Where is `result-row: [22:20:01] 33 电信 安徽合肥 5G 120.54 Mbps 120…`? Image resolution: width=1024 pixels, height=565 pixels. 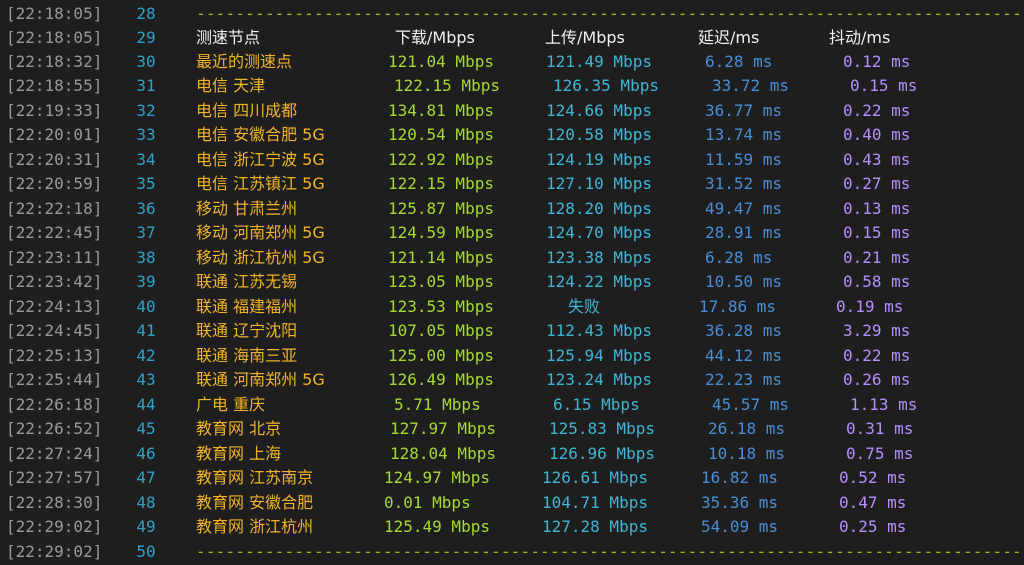
result-row: [22:20:01] 33 电信 安徽合肥 5G 120.54 Mbps 120… is located at coordinates (512, 135).